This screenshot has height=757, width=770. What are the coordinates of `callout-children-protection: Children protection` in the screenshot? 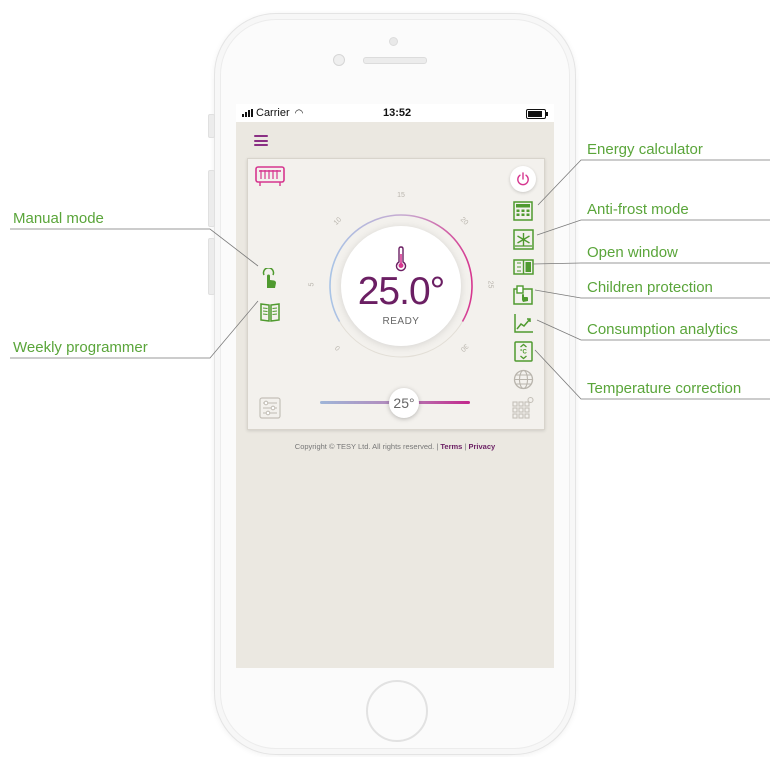 It's located at (650, 287).